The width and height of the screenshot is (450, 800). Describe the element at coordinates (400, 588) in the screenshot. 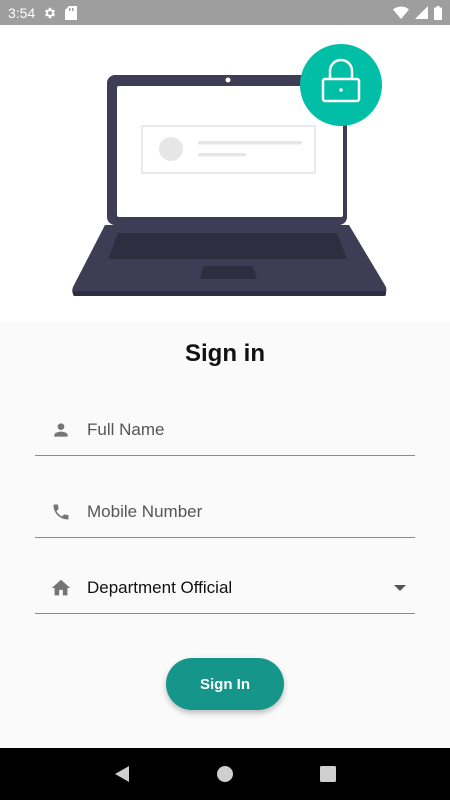

I see `dropdown-arrow-icon` at that location.